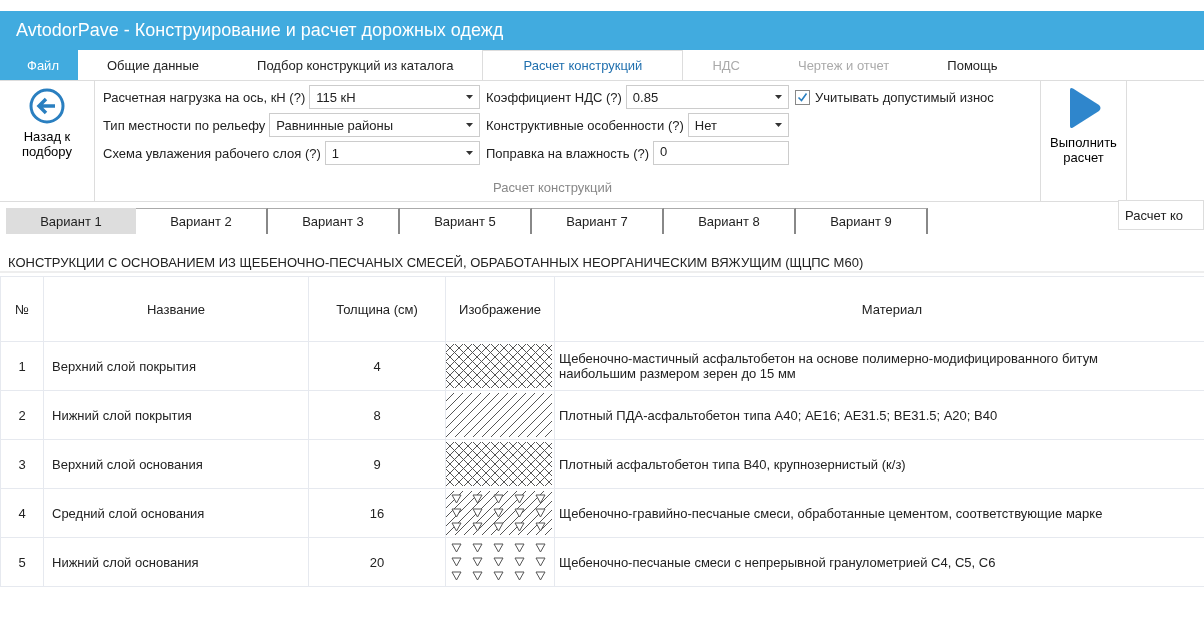 Image resolution: width=1204 pixels, height=623 pixels. What do you see at coordinates (22, 309) in the screenshot?
I see `column-header: №` at bounding box center [22, 309].